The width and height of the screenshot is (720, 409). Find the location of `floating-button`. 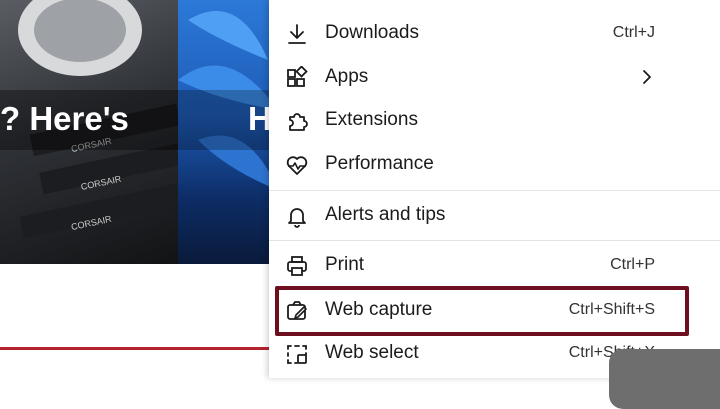

floating-button is located at coordinates (664, 379).